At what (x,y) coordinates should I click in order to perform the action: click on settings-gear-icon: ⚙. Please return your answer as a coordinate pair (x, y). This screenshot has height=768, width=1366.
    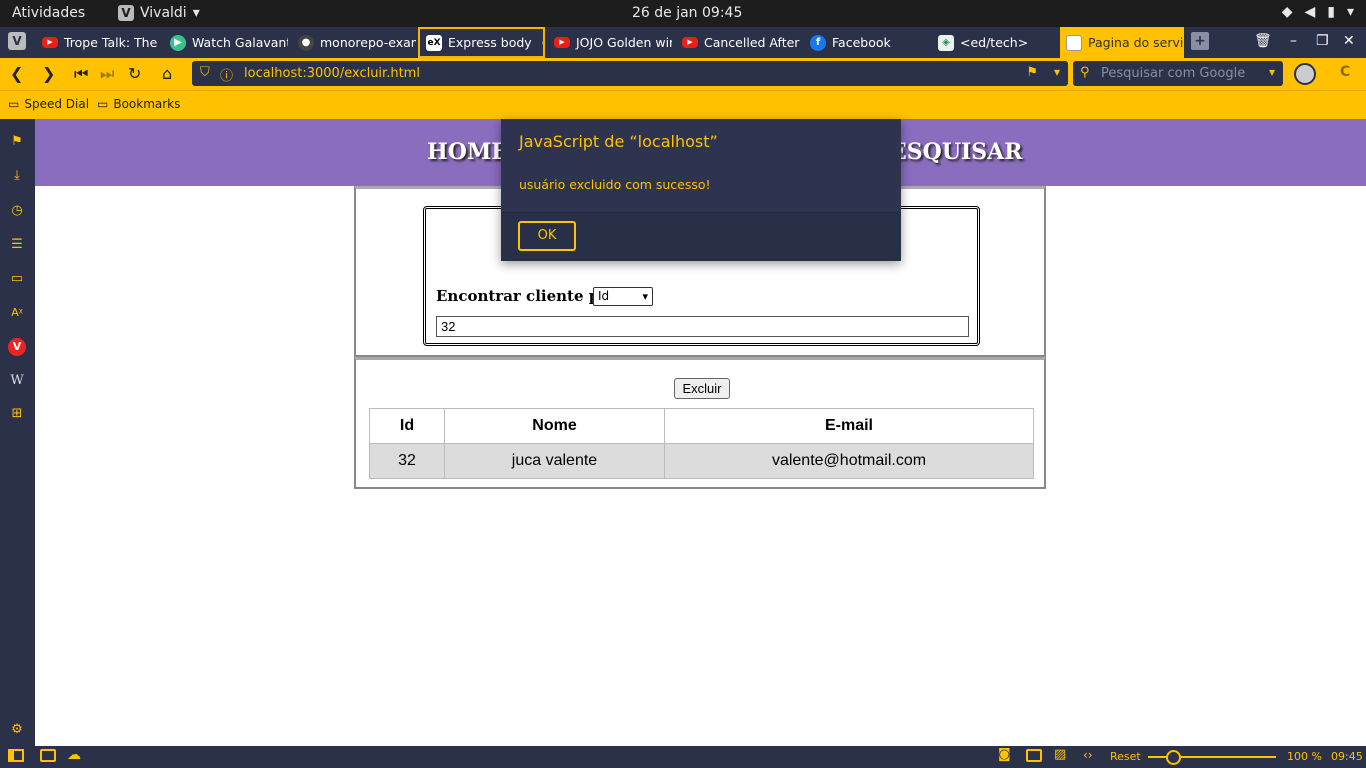
    Looking at the image, I should click on (17, 730).